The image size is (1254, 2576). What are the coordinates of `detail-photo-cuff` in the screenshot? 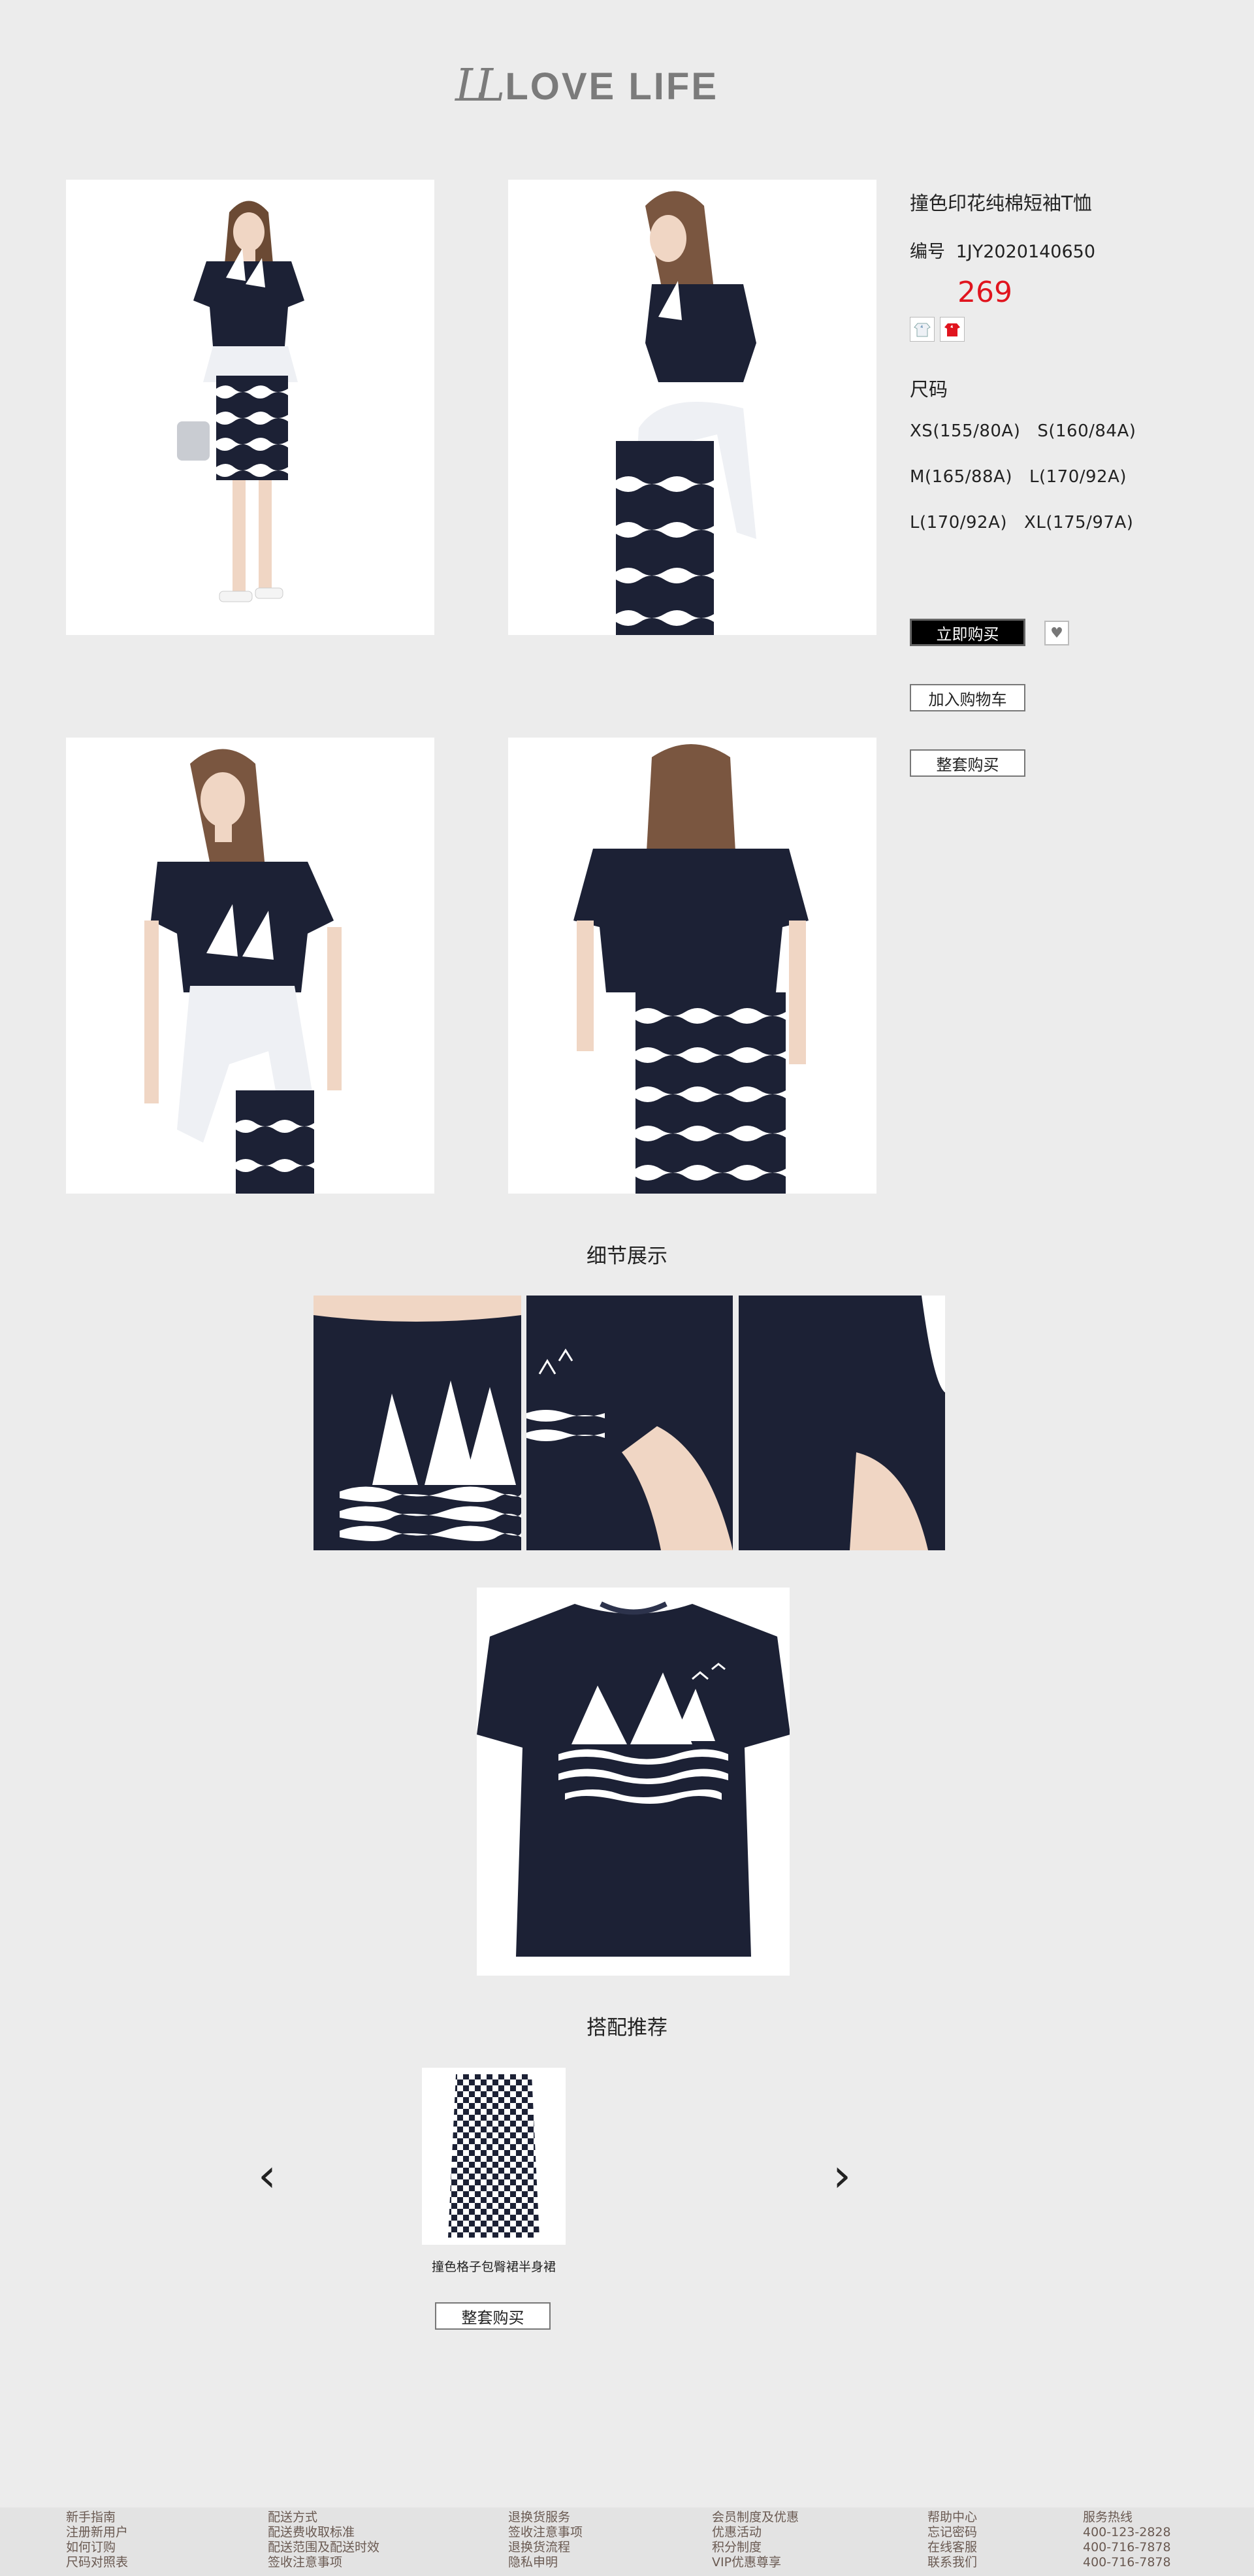 It's located at (842, 1423).